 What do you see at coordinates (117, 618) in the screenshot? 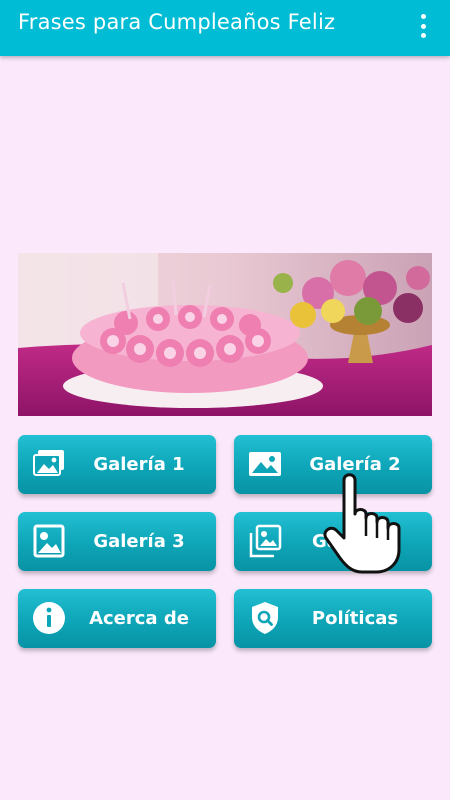
I see `about-button: Acerca de` at bounding box center [117, 618].